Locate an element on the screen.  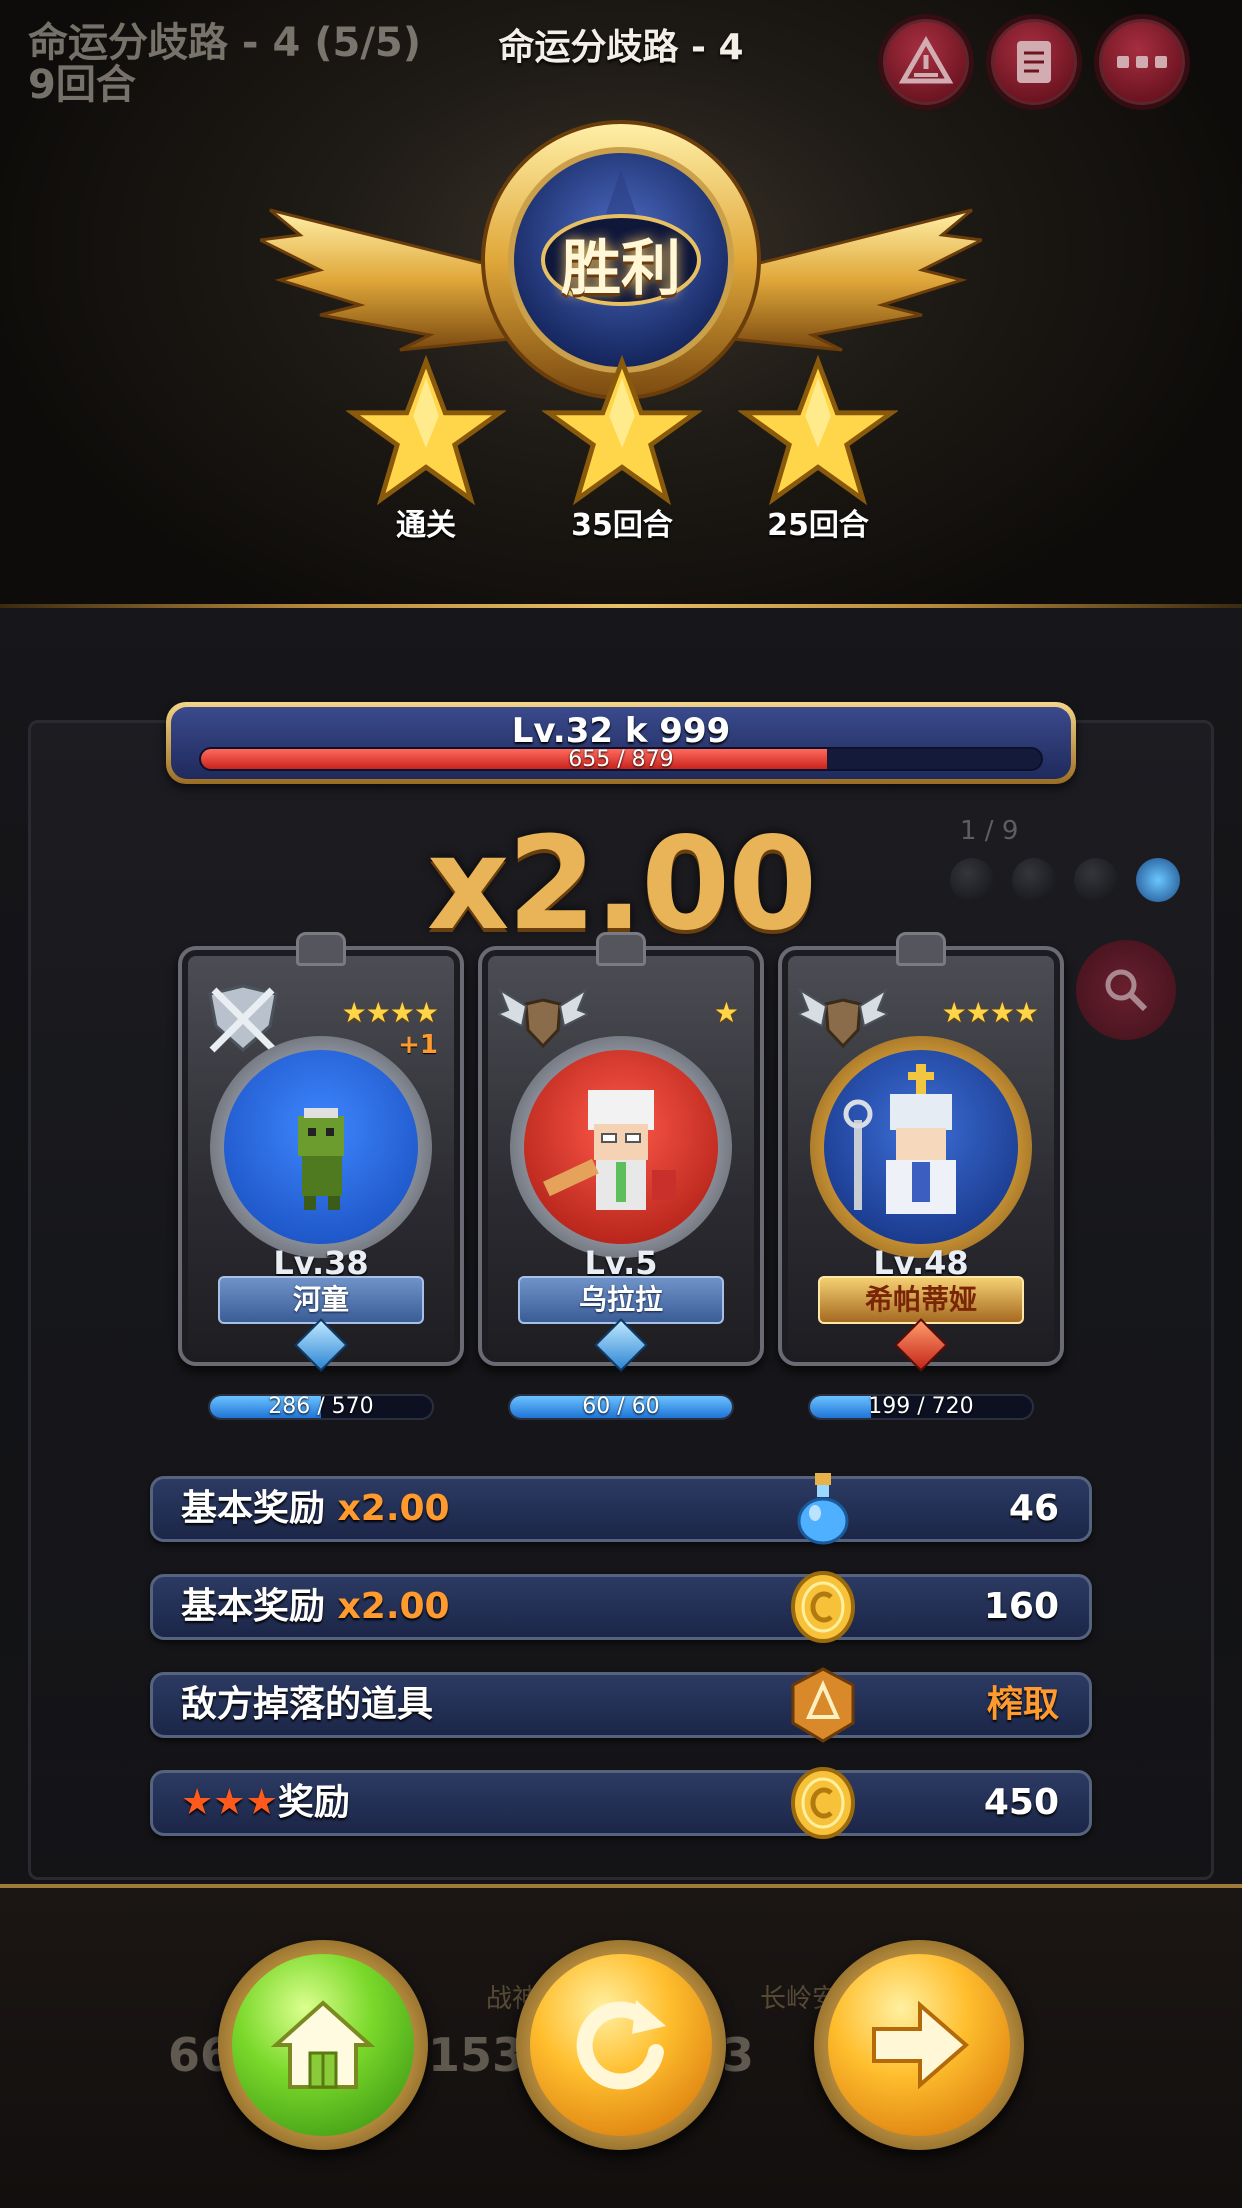
grandma-sprite-icon is located at coordinates (609, 1150).